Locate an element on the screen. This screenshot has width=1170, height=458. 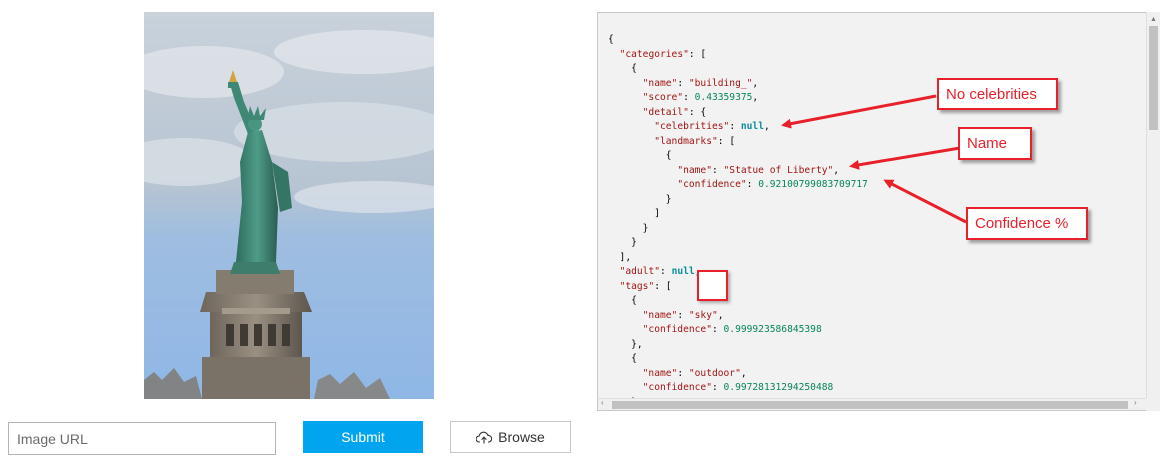
cloud-upload-icon is located at coordinates (484, 437).